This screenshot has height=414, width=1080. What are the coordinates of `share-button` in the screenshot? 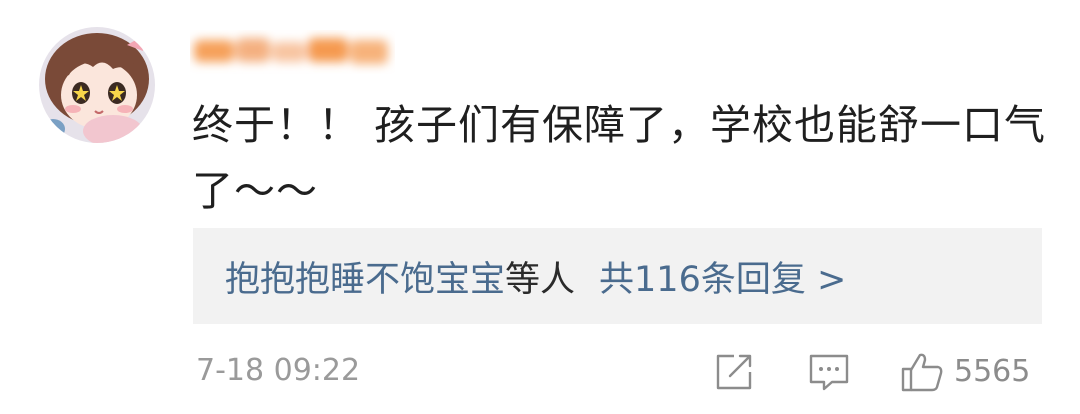 It's located at (736, 372).